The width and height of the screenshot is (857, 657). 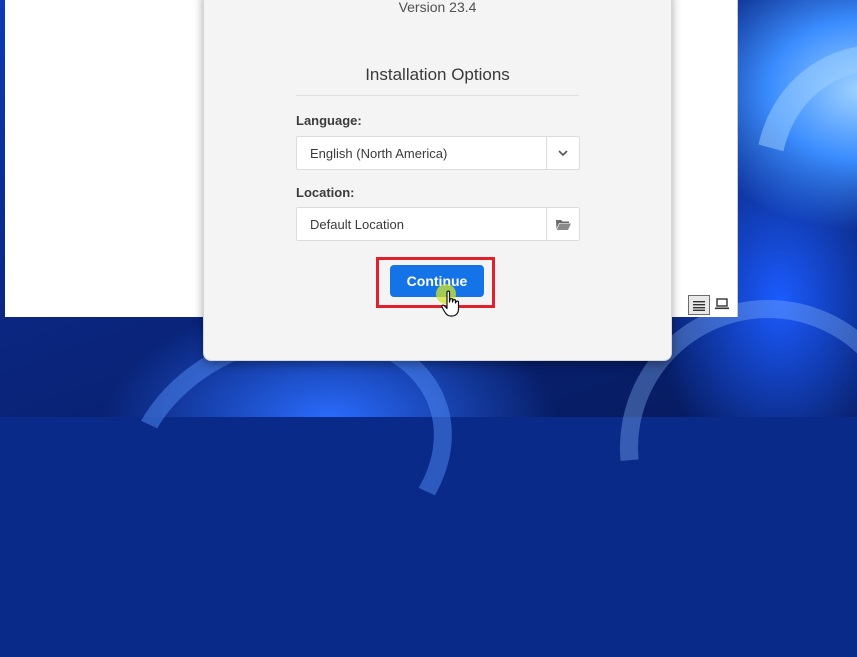 What do you see at coordinates (357, 224) in the screenshot?
I see `location-value: Default Location` at bounding box center [357, 224].